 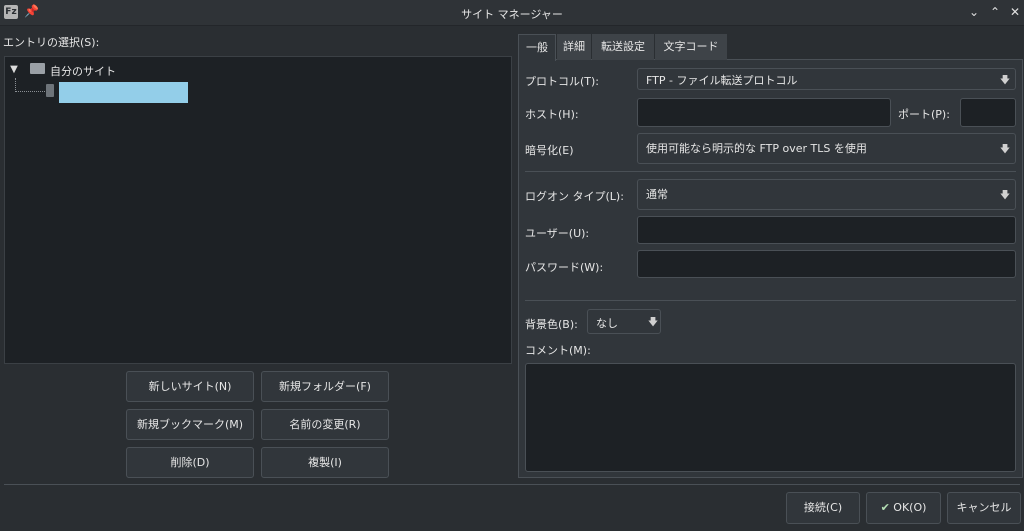 What do you see at coordinates (512, 14) in the screenshot?
I see `window-title: サイト マネージャー` at bounding box center [512, 14].